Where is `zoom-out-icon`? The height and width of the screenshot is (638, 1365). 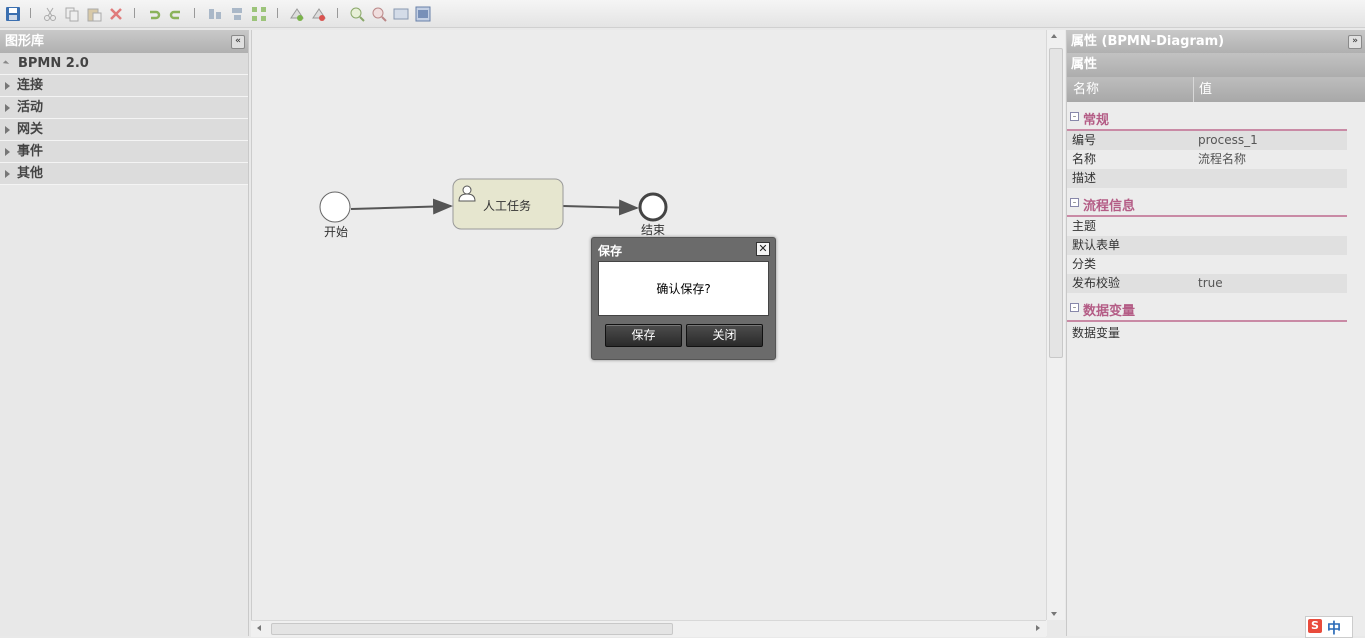
zoom-out-icon is located at coordinates (379, 14).